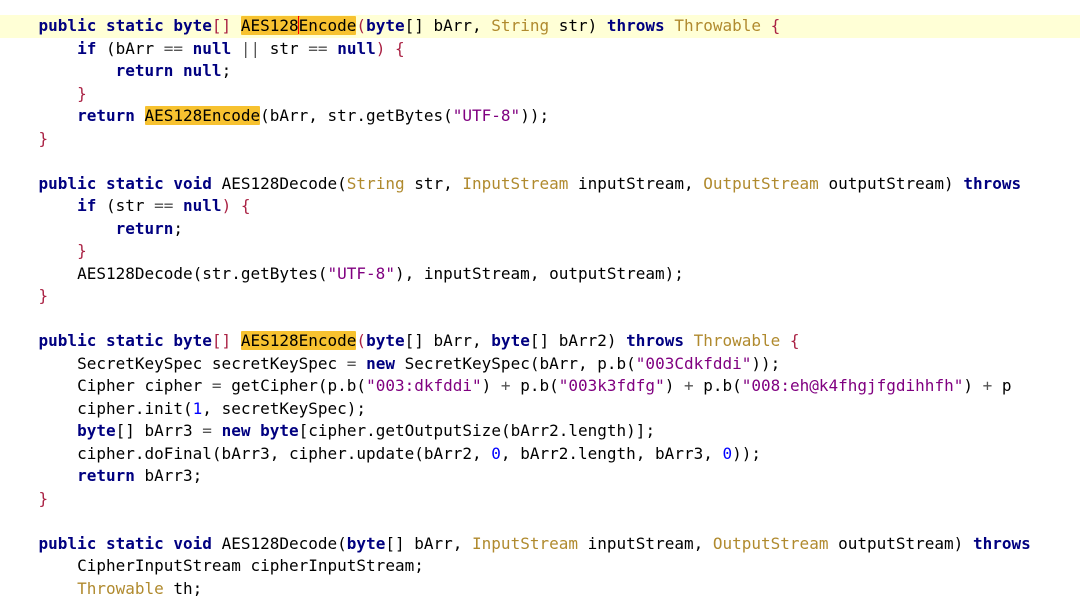 The width and height of the screenshot is (1080, 599). I want to click on code-line: if (str == null) {, so click(540, 206).